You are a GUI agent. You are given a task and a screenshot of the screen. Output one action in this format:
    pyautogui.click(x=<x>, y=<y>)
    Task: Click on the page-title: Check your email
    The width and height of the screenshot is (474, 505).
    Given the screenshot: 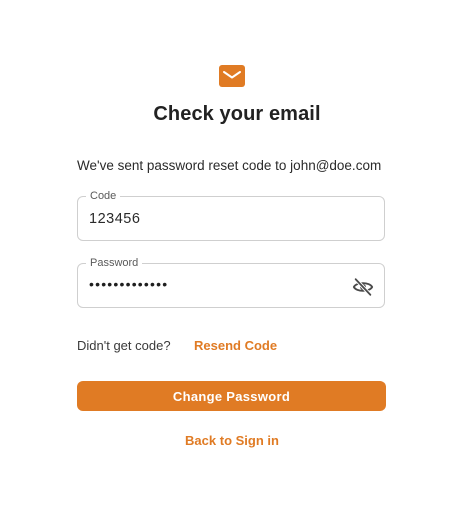 What is the action you would take?
    pyautogui.click(x=237, y=114)
    